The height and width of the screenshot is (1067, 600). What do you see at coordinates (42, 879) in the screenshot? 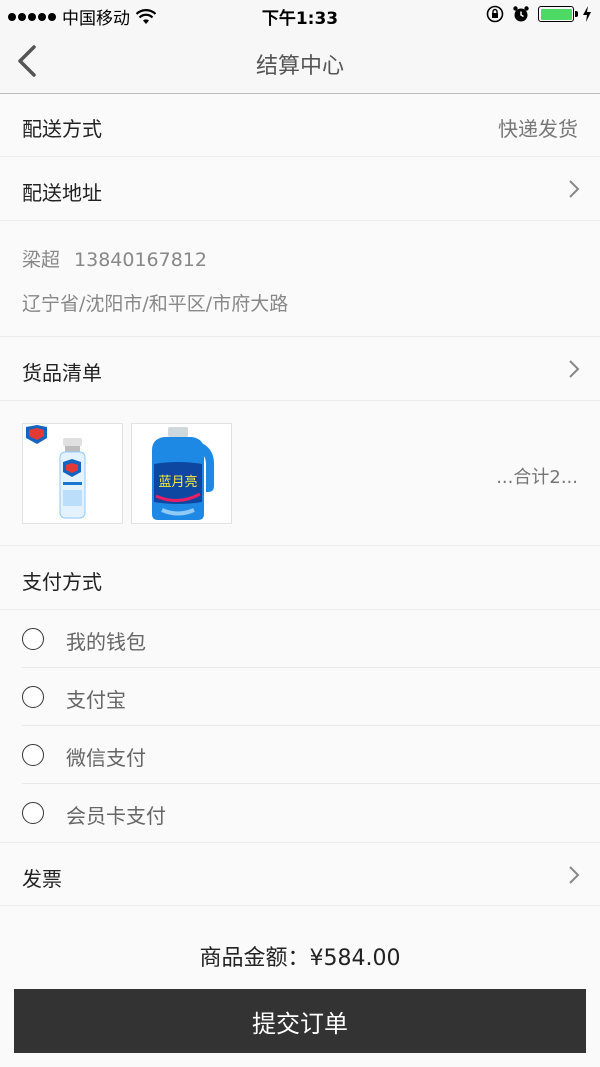
I see `invoice-label: 发票` at bounding box center [42, 879].